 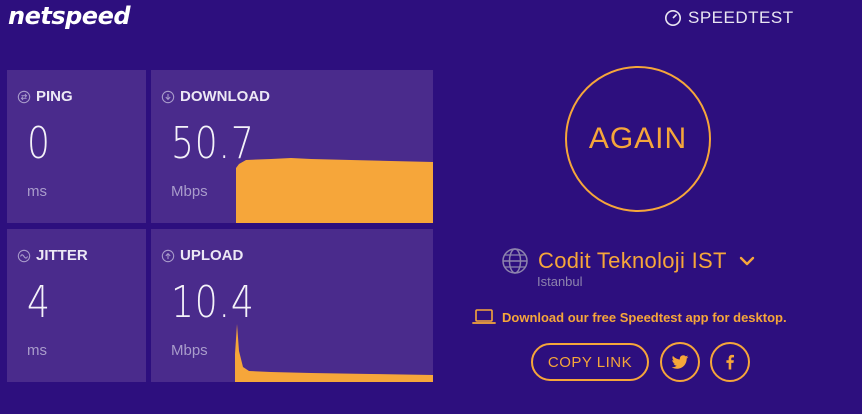 I want to click on jitter-unit: ms, so click(x=37, y=350).